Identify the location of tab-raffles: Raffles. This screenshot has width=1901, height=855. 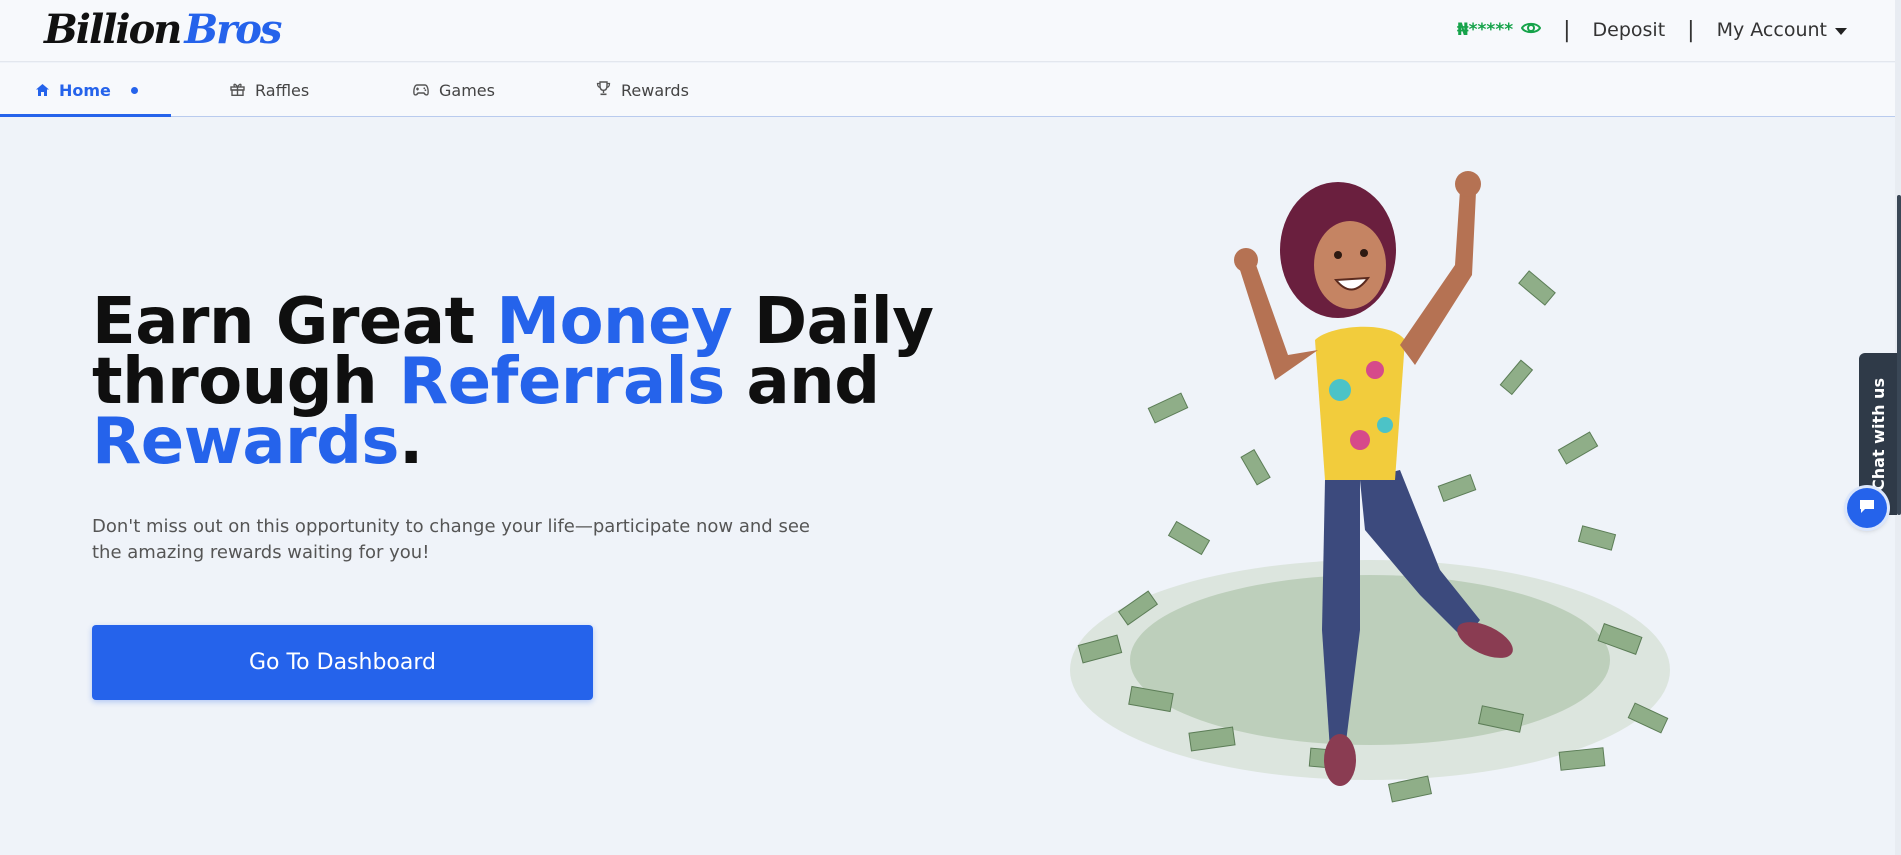
(269, 90).